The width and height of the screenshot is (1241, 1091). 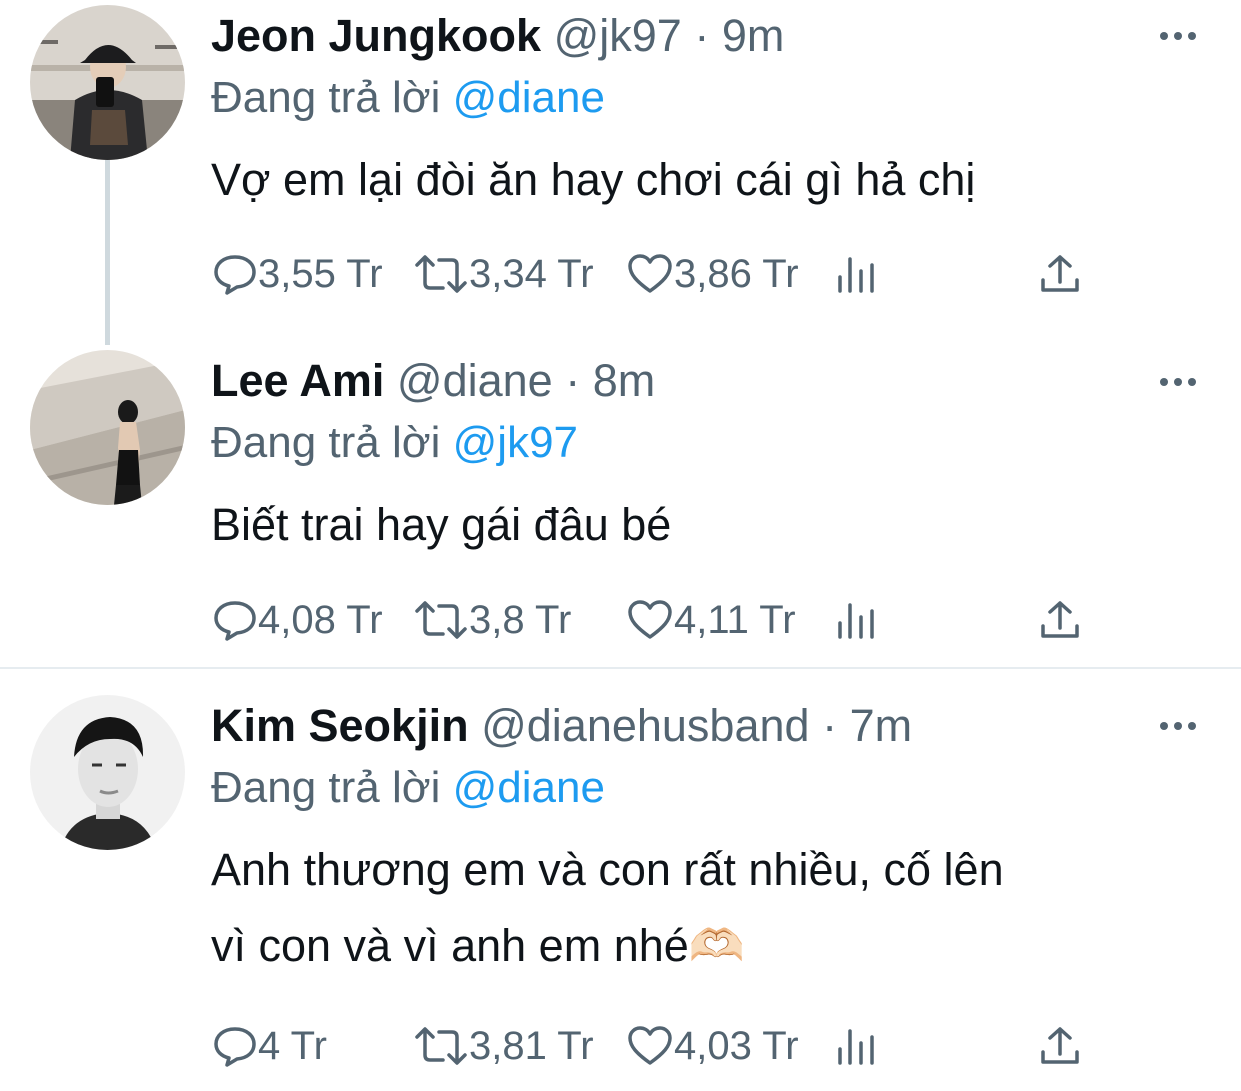 What do you see at coordinates (292, 1045) in the screenshot?
I see `reply-count: 4 Tr` at bounding box center [292, 1045].